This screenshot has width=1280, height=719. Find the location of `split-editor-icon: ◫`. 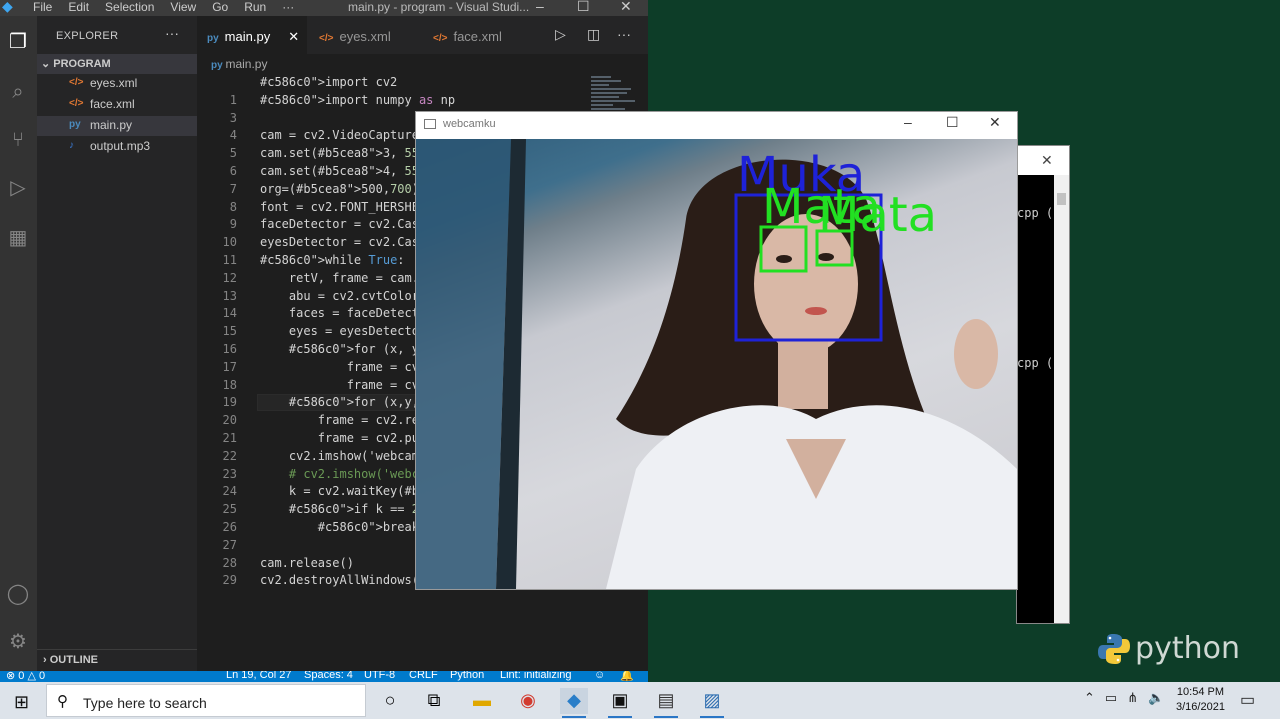

split-editor-icon: ◫ is located at coordinates (593, 34).